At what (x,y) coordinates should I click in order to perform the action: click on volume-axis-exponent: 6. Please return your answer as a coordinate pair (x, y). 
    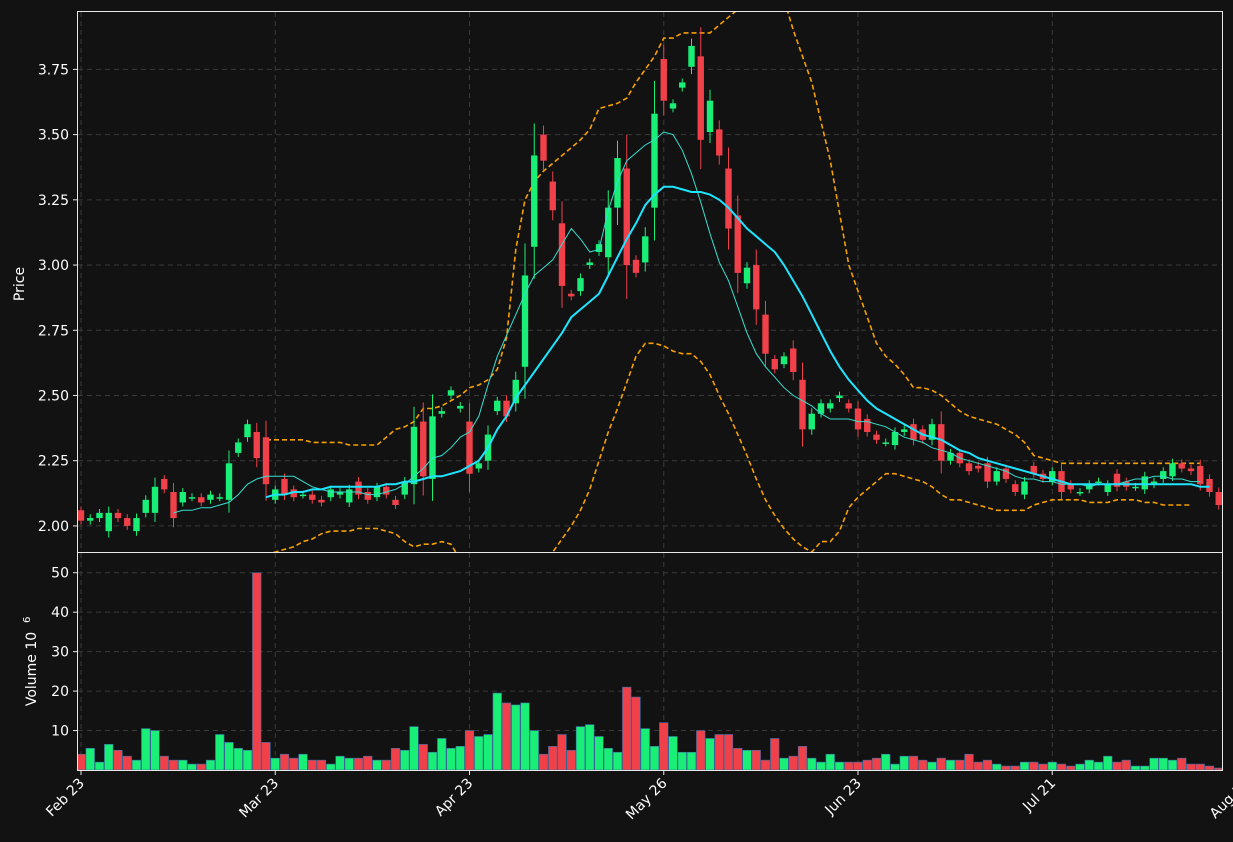
    Looking at the image, I should click on (27, 620).